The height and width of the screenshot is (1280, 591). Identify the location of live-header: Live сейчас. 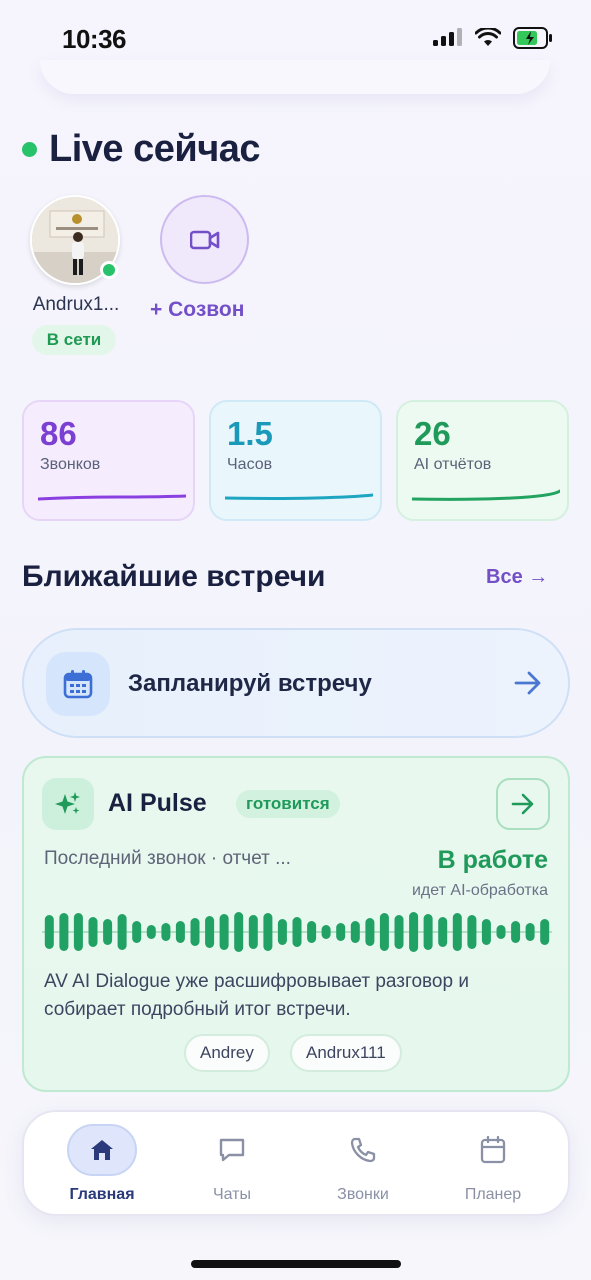
(141, 149).